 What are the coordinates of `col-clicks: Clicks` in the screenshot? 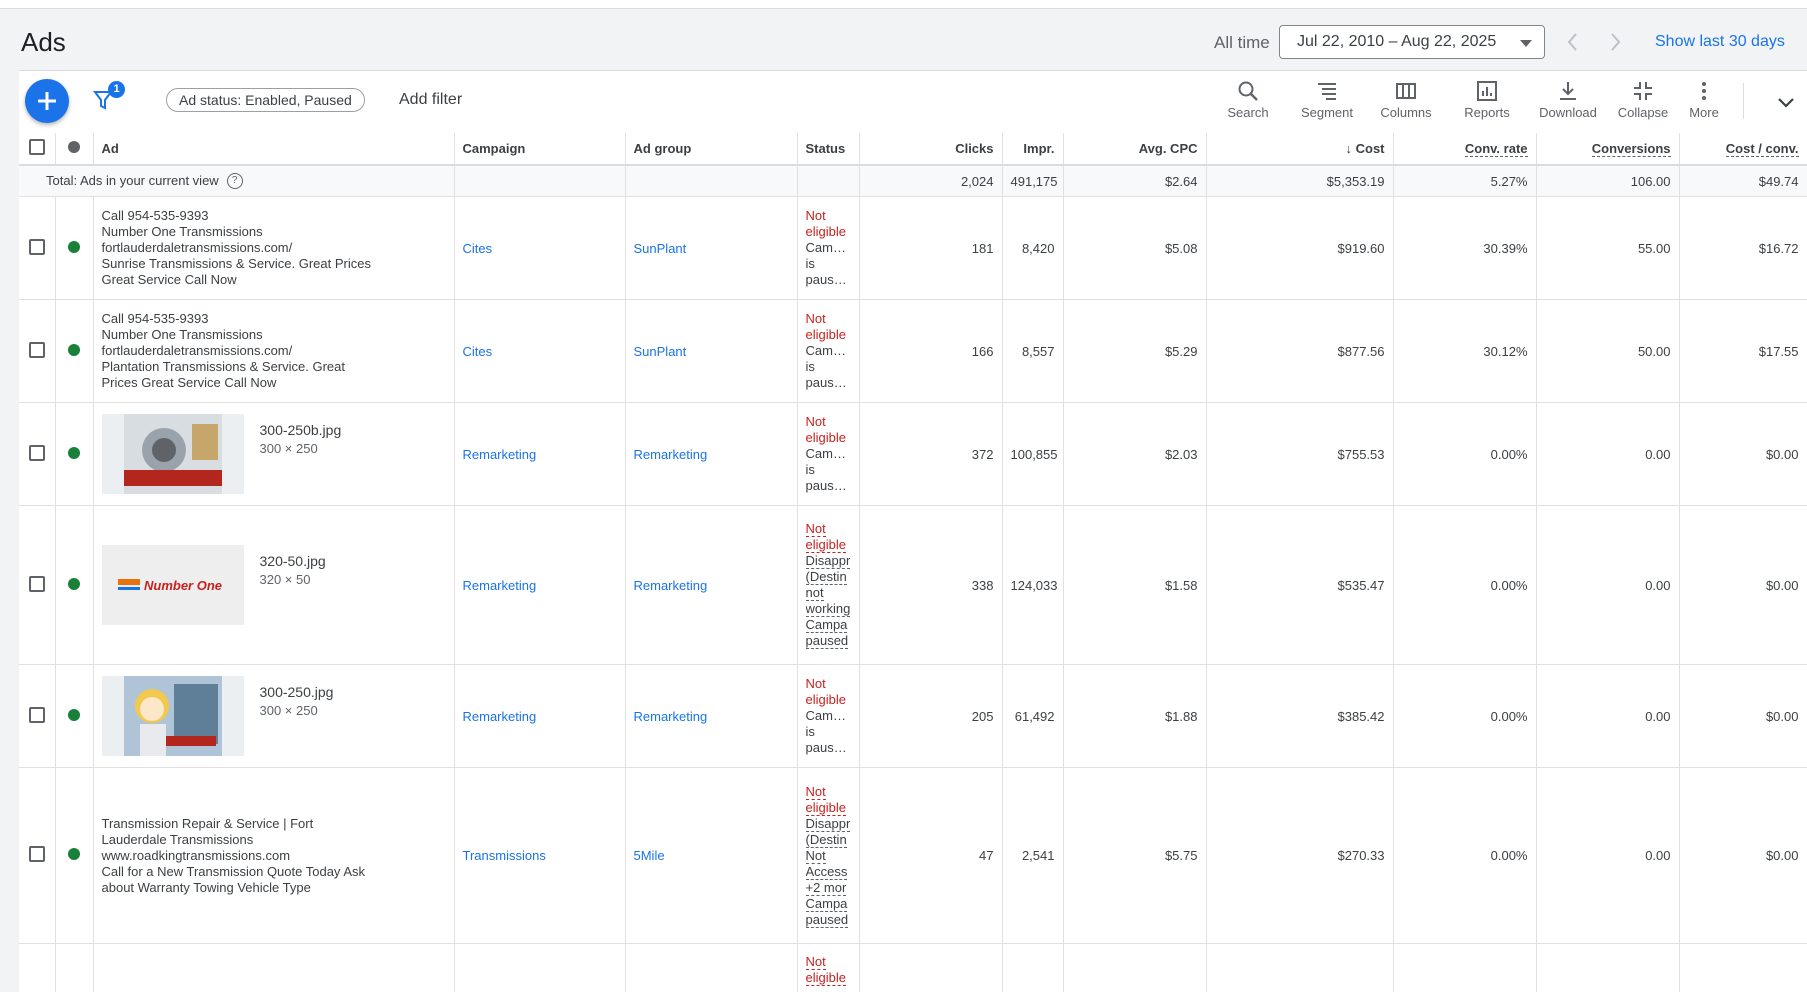 It's located at (930, 149).